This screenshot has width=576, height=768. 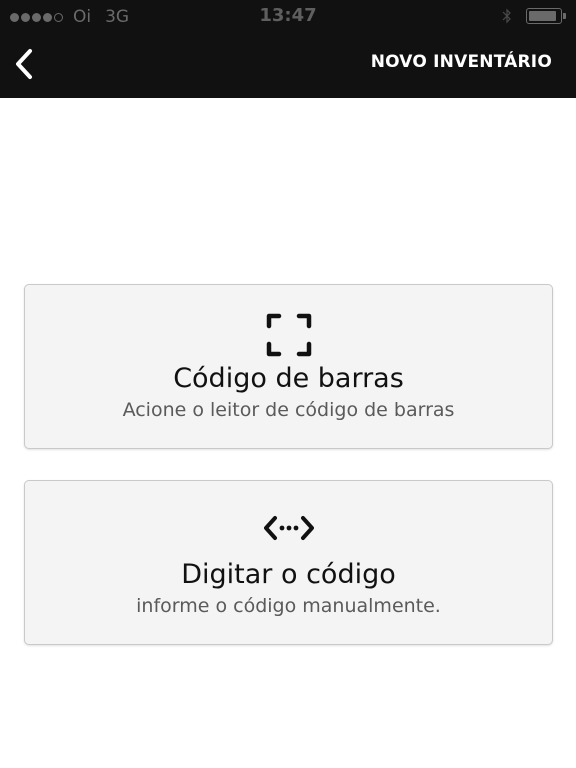 I want to click on option-title: Código de barras, so click(x=288, y=378).